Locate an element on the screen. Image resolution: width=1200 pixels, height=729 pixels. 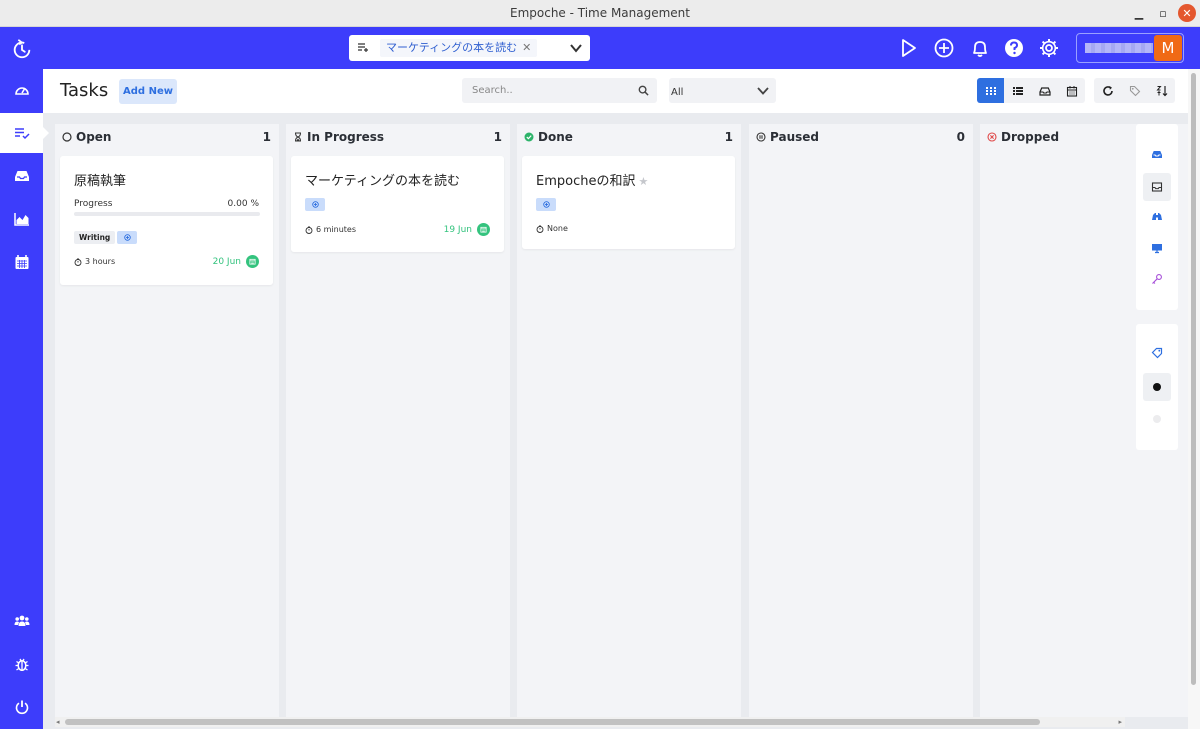
task-title: 原稿執筆 is located at coordinates (100, 181).